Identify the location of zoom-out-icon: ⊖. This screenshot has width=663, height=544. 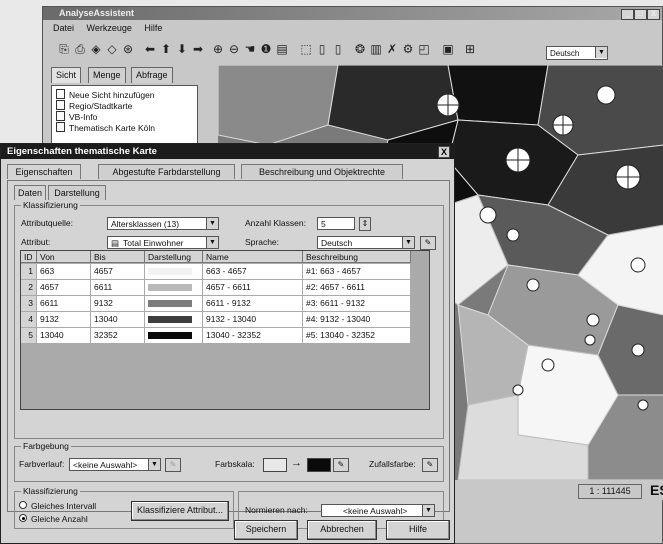
(234, 49).